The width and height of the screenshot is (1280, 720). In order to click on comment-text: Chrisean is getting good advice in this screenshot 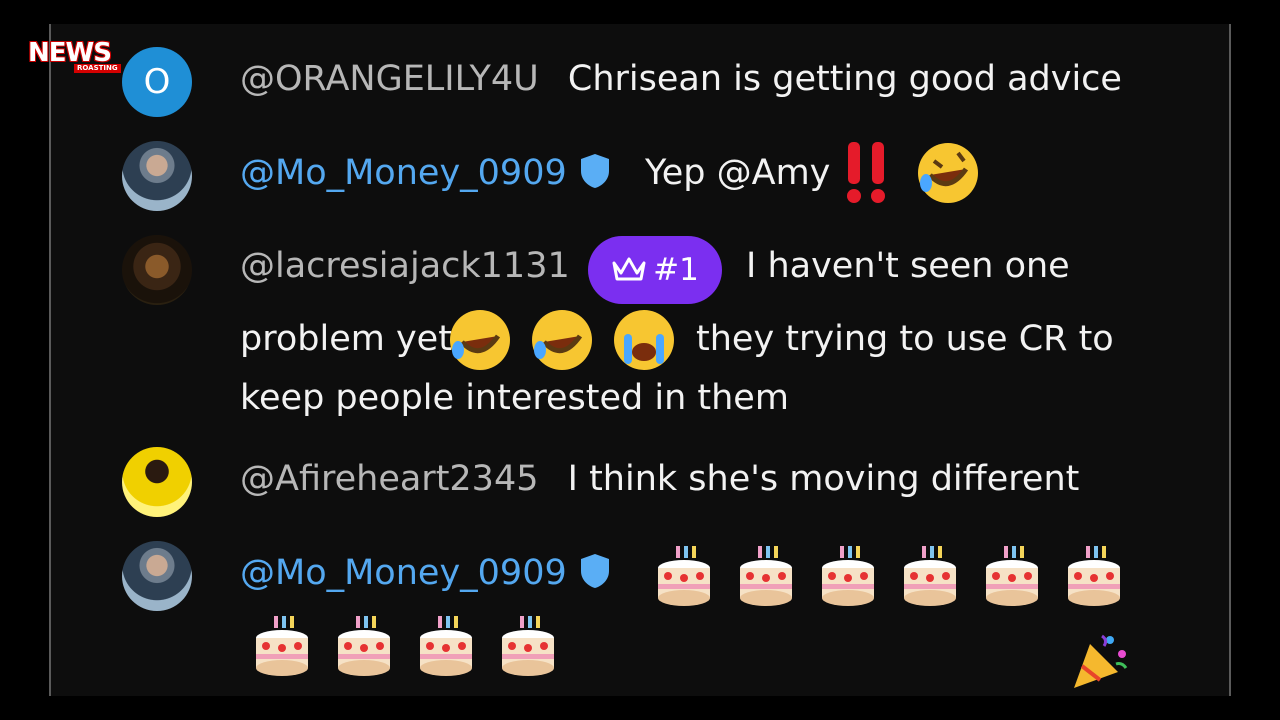, I will do `click(844, 79)`.